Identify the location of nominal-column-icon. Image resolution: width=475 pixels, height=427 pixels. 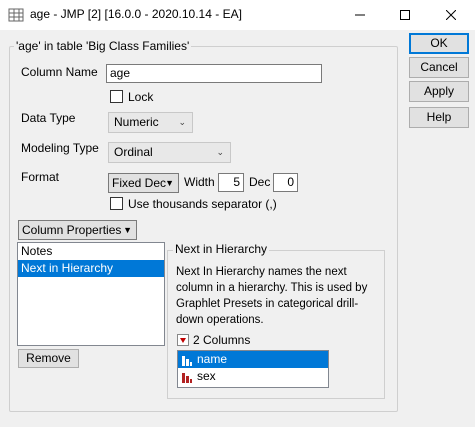
(187, 377).